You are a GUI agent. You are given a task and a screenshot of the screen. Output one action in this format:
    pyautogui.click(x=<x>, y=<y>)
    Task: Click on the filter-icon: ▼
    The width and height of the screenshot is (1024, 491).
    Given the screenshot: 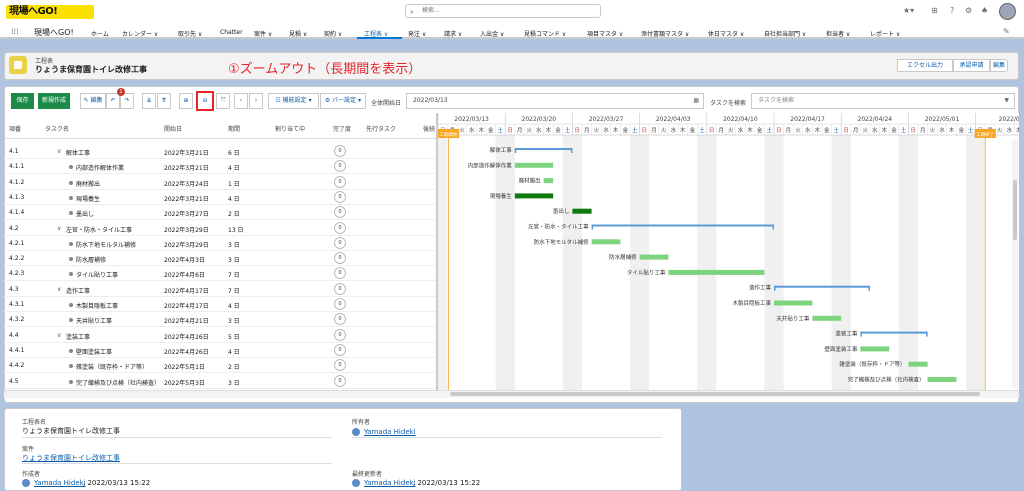 What is the action you would take?
    pyautogui.click(x=1006, y=101)
    